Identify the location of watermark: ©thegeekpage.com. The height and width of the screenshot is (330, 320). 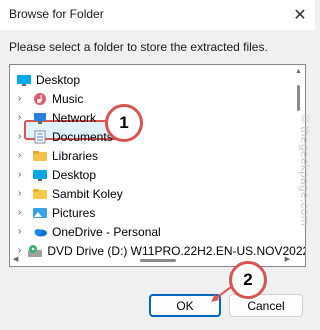
(305, 169).